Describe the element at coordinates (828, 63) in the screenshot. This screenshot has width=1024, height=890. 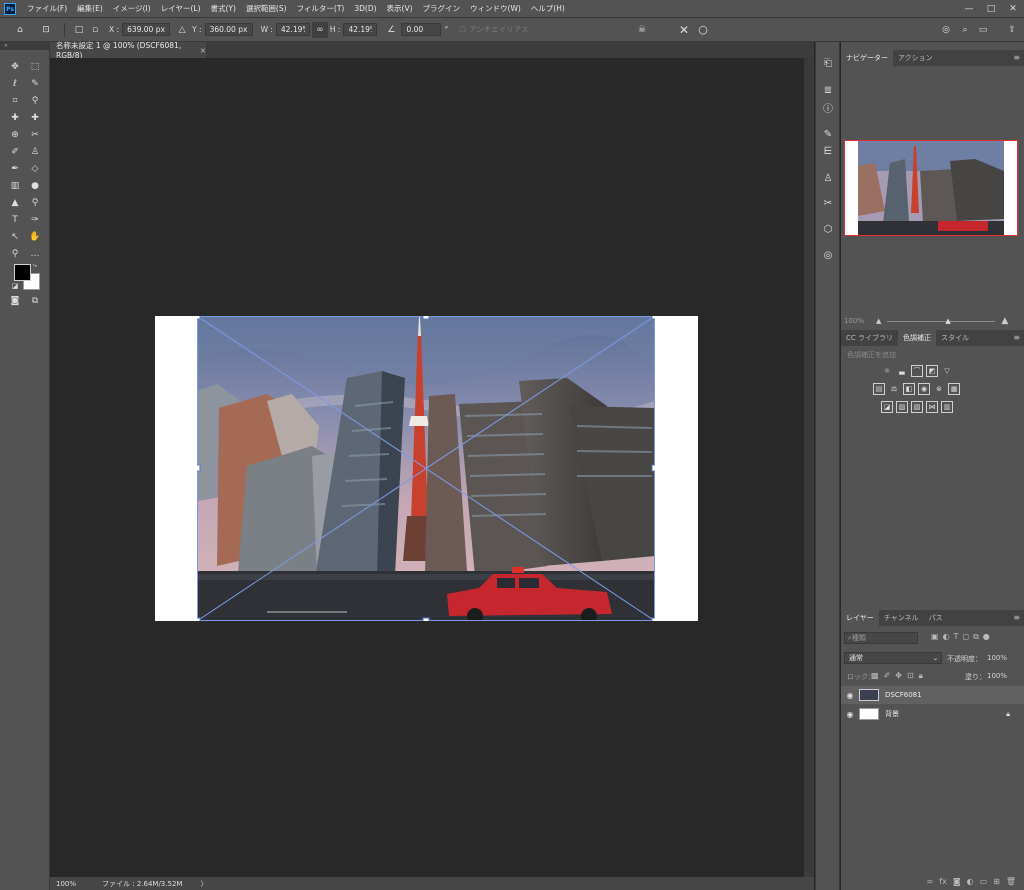
I see `history-icon: ⎗` at that location.